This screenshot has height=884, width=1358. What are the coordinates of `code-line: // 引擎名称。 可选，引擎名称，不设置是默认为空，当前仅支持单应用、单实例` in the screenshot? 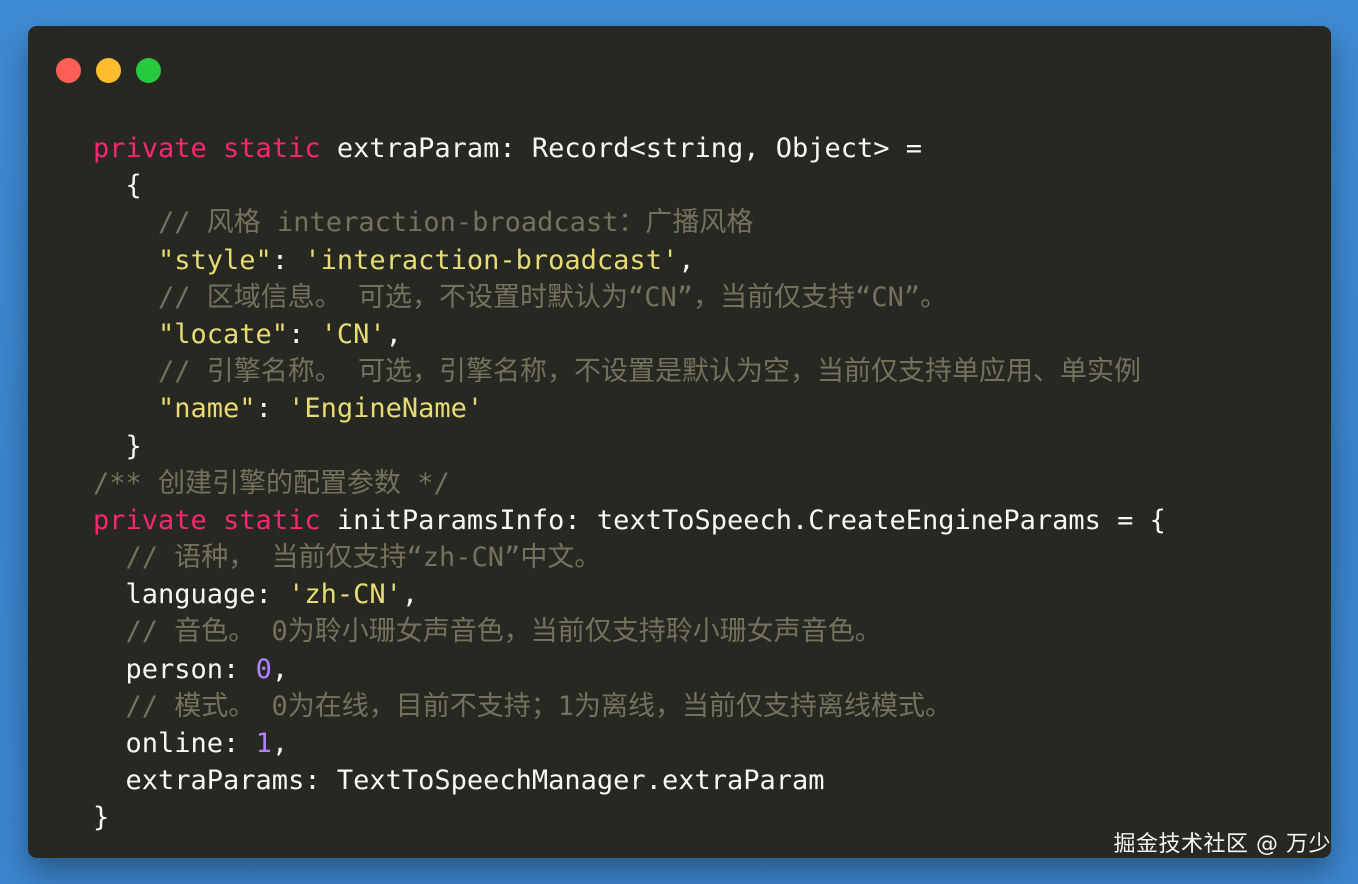 It's located at (629, 371).